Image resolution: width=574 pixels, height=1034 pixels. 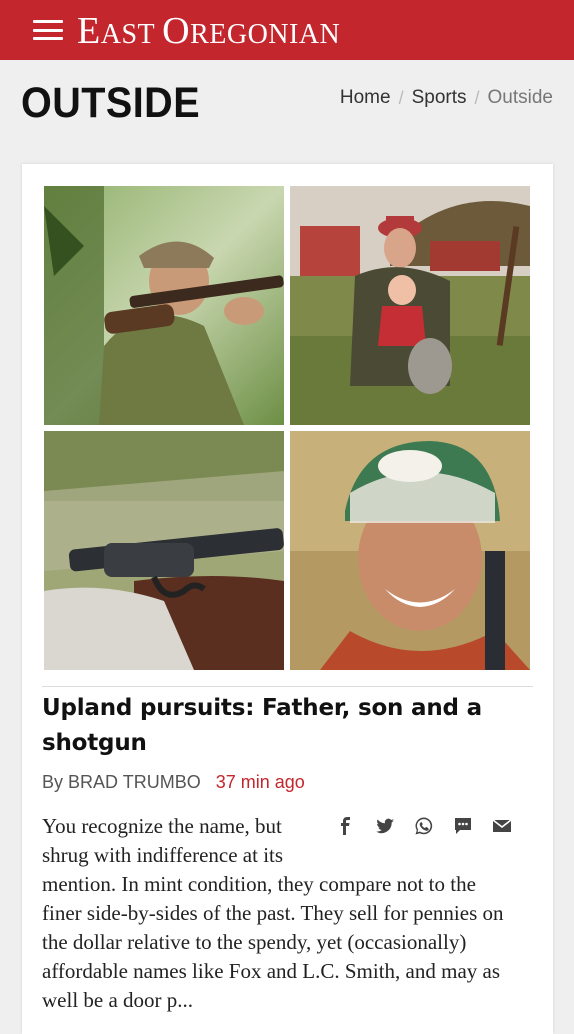 I want to click on share-bar, so click(x=424, y=826).